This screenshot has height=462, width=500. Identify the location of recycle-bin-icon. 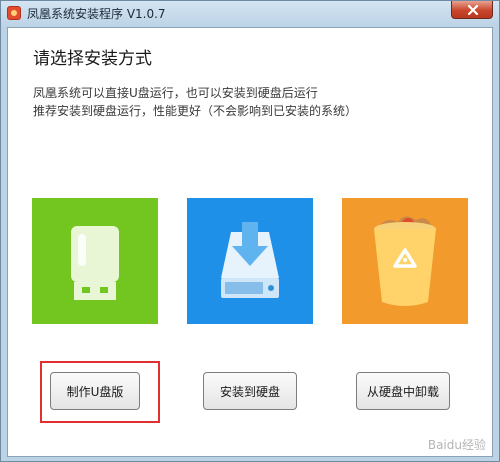
(405, 261).